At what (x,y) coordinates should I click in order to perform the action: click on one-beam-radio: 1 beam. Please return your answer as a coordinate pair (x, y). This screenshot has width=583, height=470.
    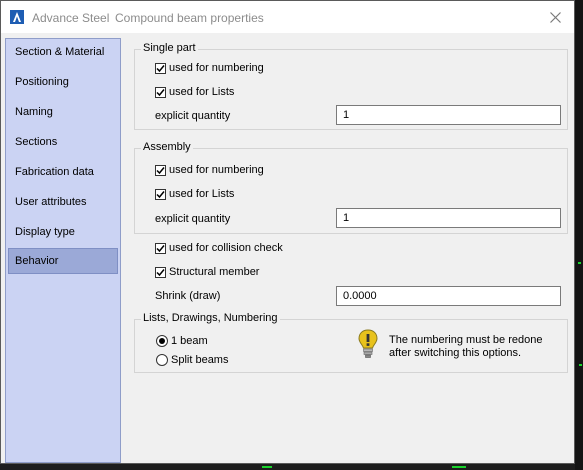
    Looking at the image, I should click on (182, 341).